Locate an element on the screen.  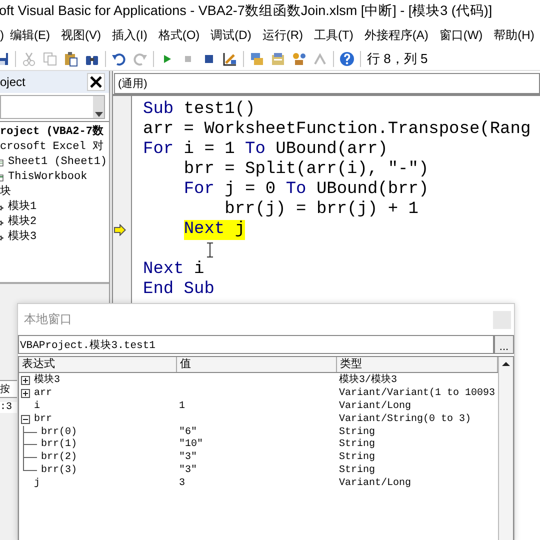
column-header: 值 is located at coordinates (257, 364).